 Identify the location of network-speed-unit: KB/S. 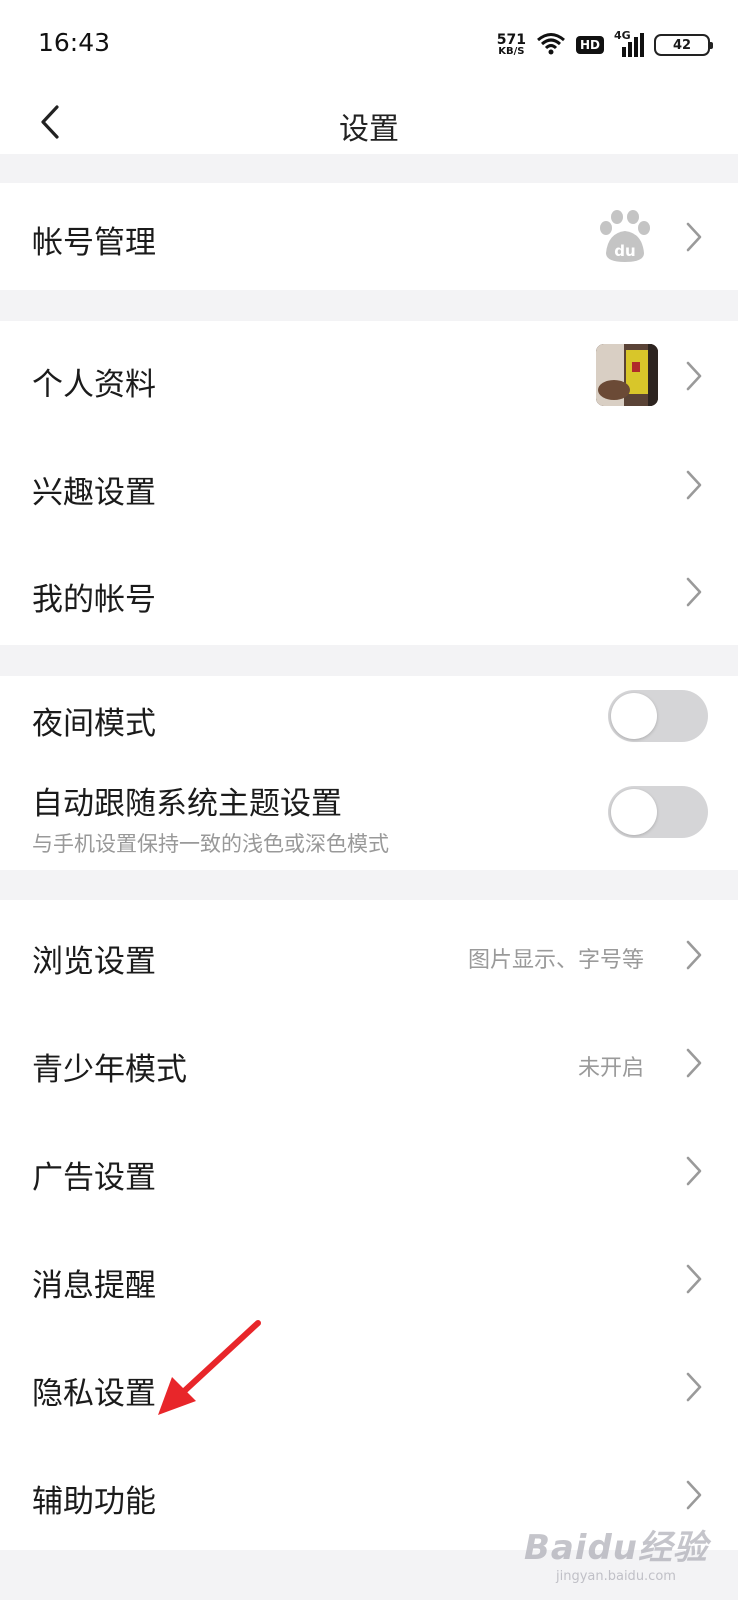
(511, 51).